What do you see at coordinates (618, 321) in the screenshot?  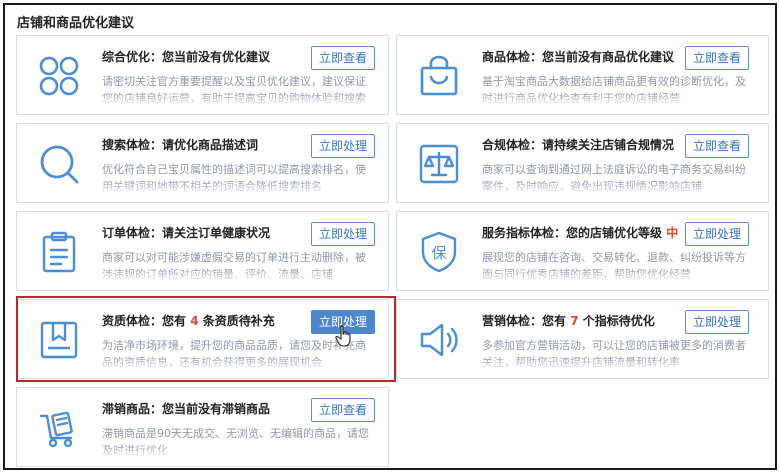 I see `card-title-suffix: 个指标待优化` at bounding box center [618, 321].